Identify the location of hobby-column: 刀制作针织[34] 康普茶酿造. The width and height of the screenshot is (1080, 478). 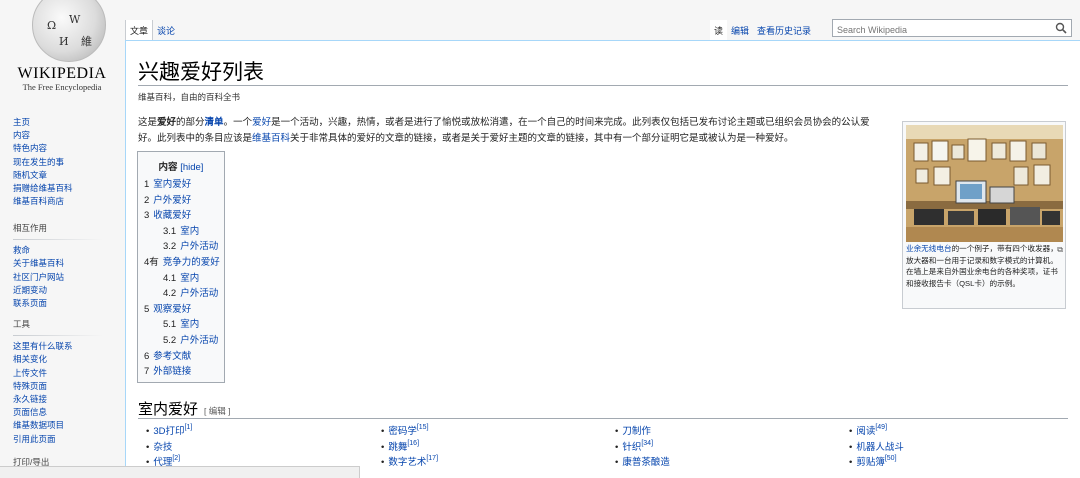
(725, 447).